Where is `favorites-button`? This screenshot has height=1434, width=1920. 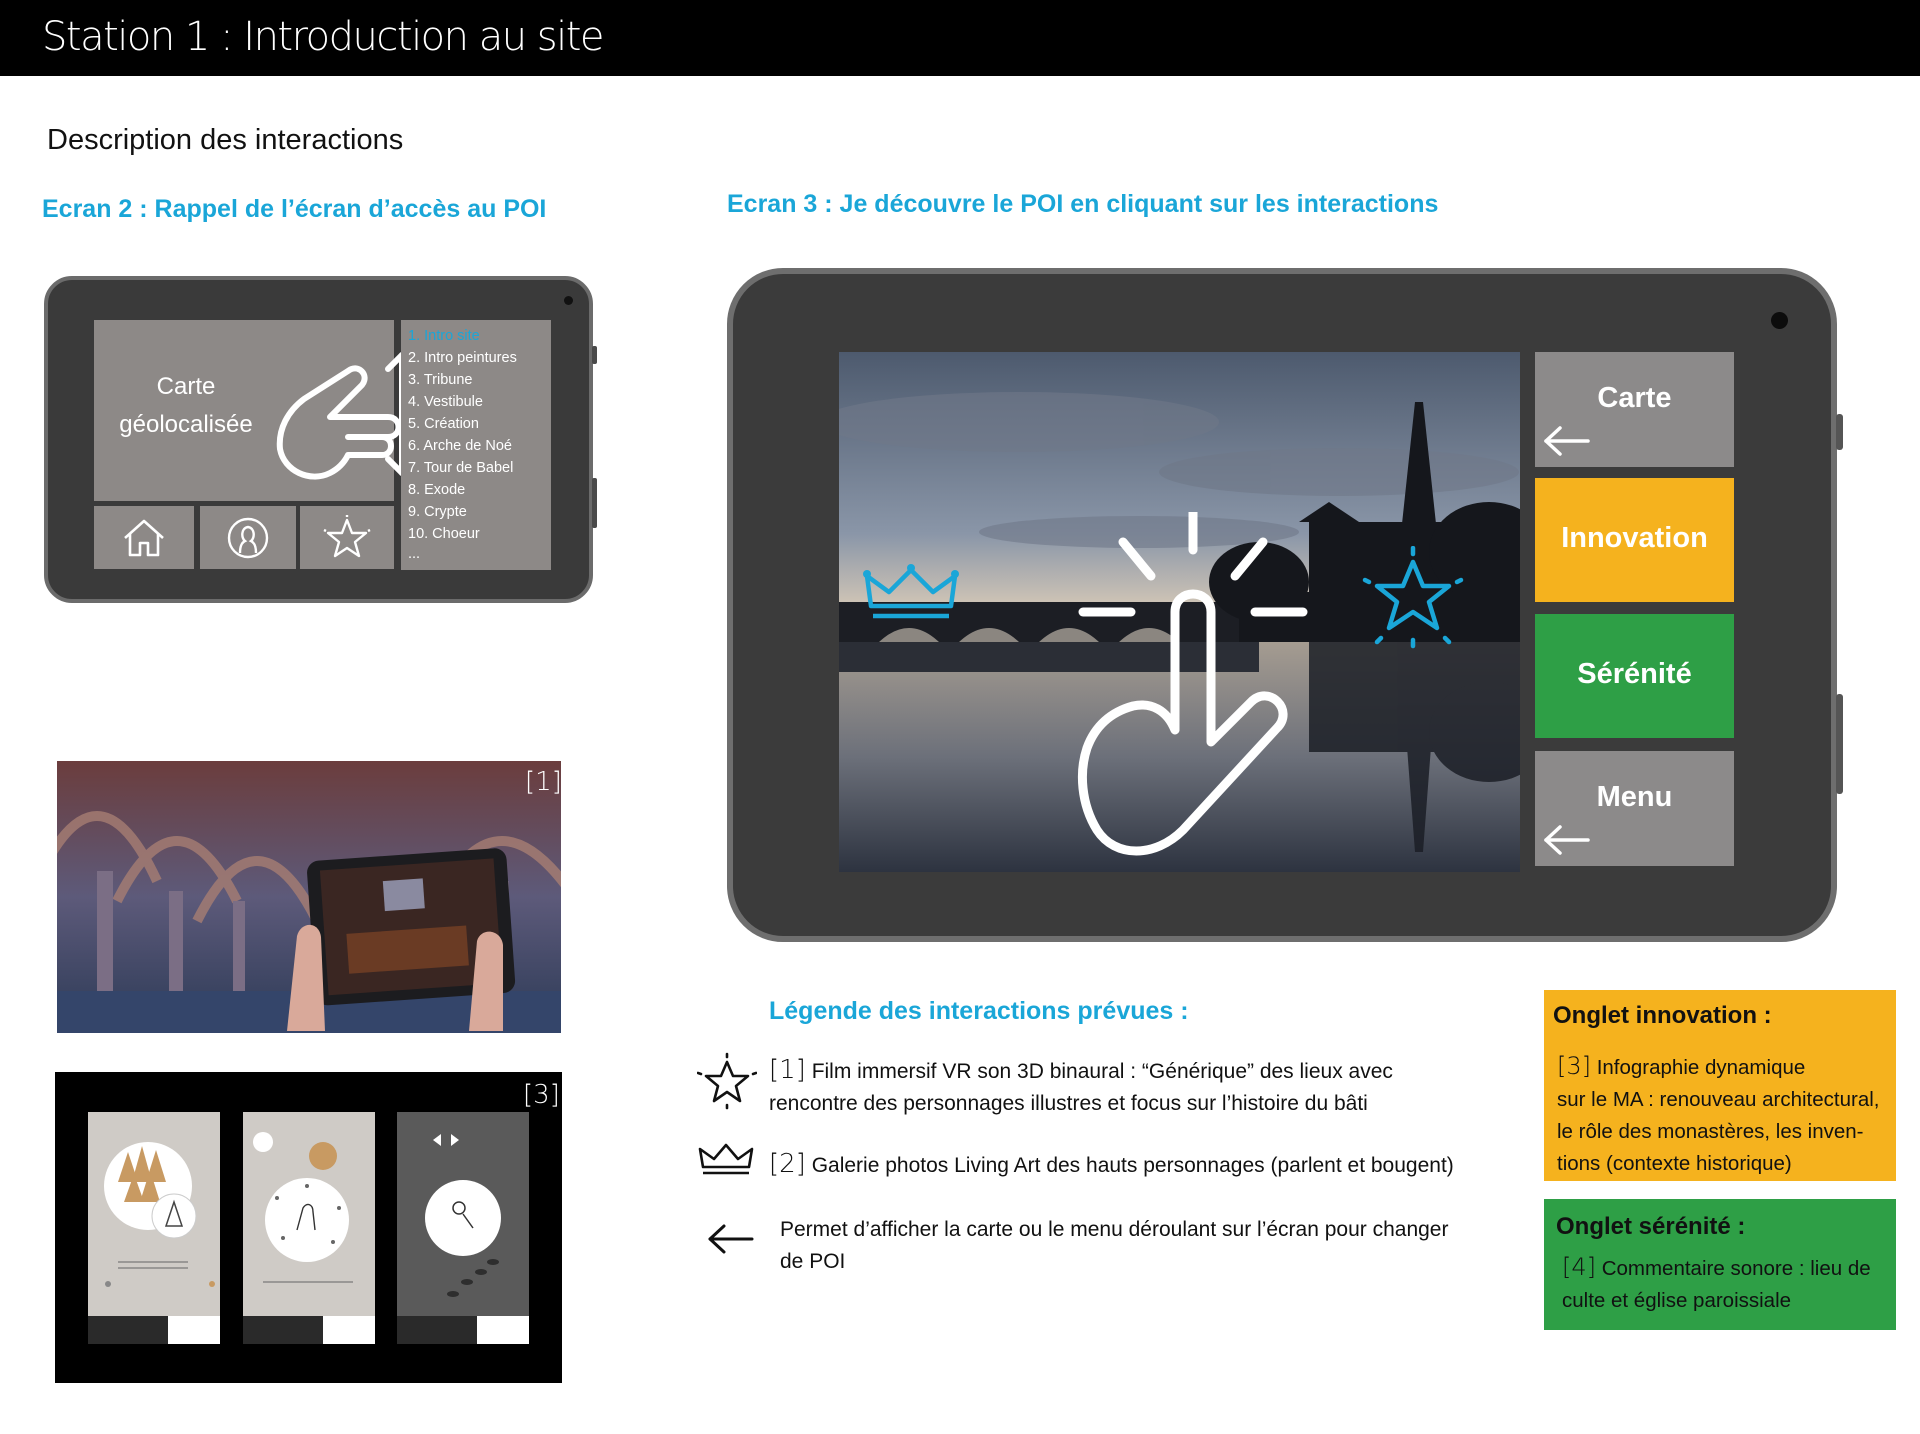 favorites-button is located at coordinates (347, 537).